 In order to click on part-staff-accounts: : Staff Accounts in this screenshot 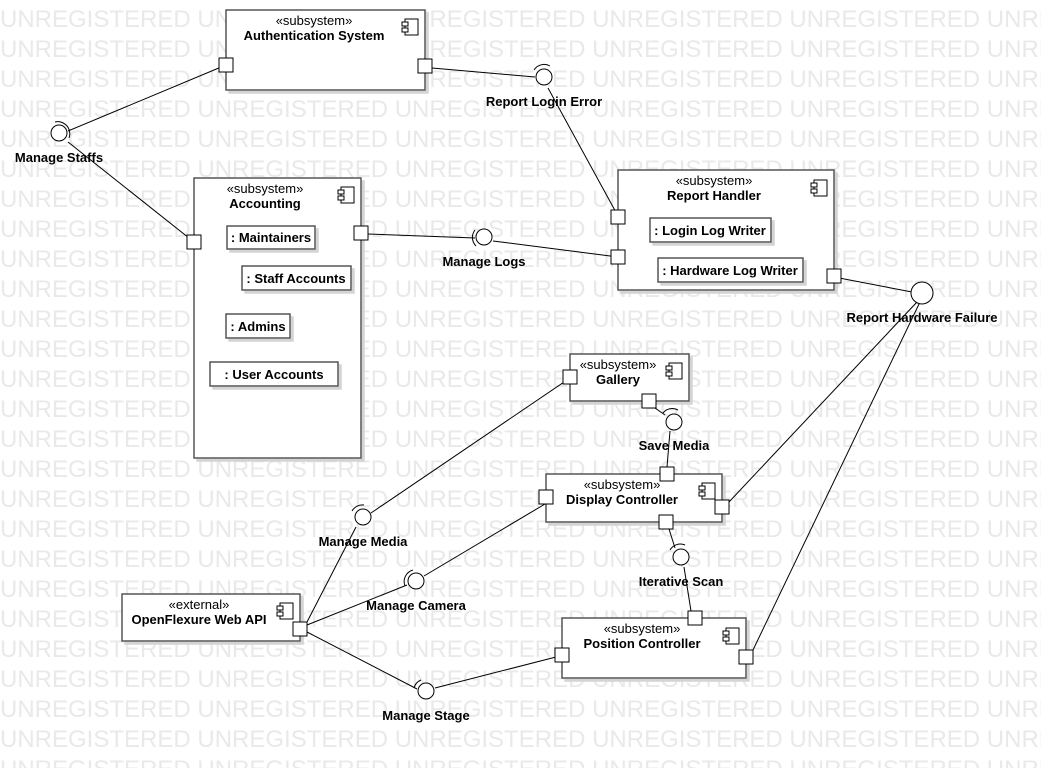, I will do `click(296, 278)`.